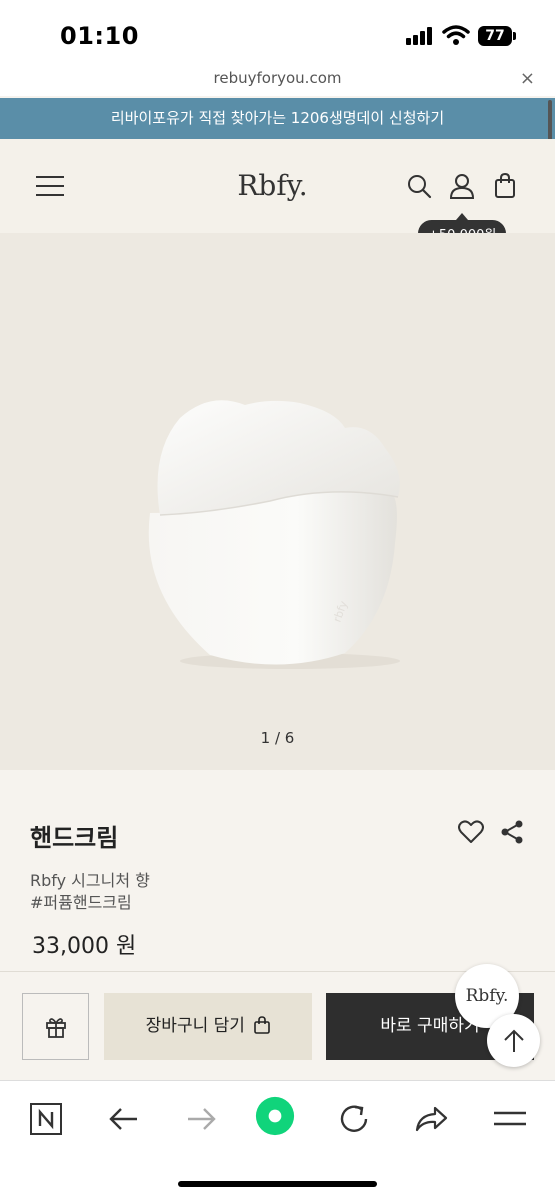 The image size is (555, 1200). I want to click on status-time: 01:10, so click(99, 36).